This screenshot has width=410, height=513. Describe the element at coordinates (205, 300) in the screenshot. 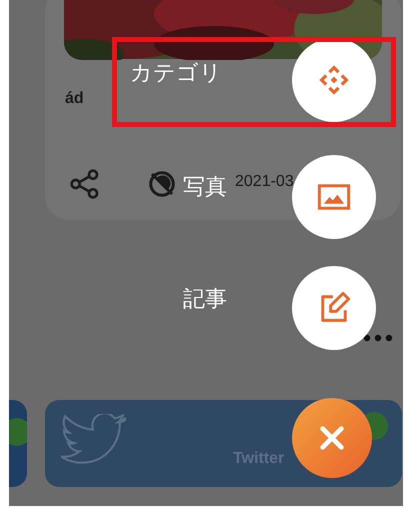

I see `menu-label: 記事` at that location.